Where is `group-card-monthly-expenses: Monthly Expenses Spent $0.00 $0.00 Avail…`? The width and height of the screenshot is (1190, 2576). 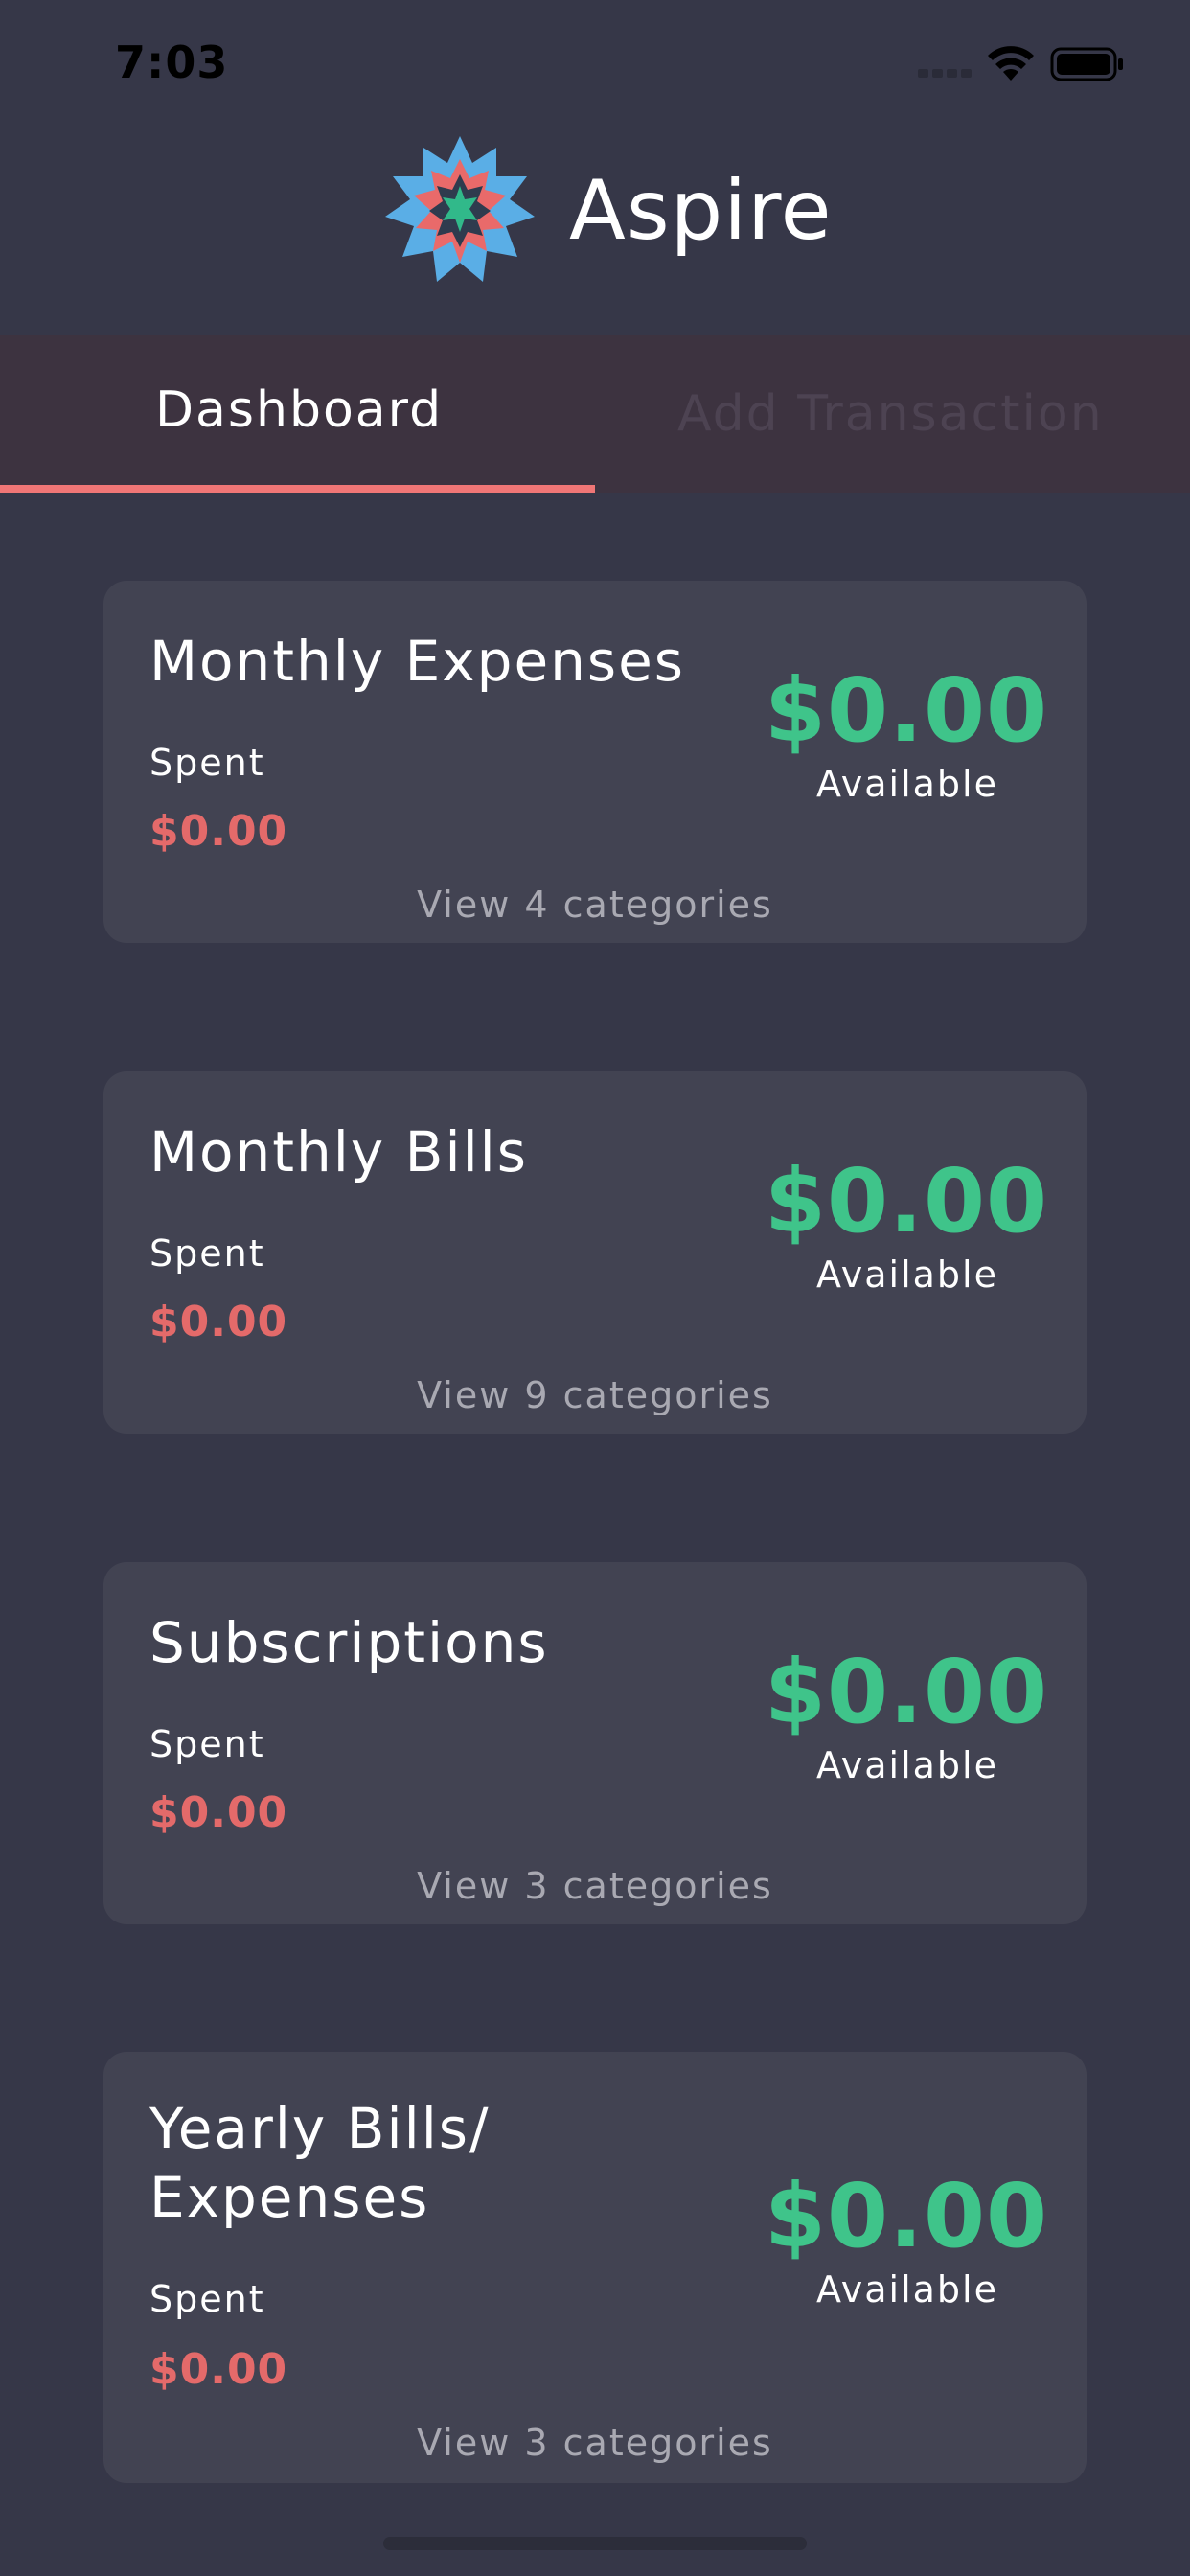
group-card-monthly-expenses: Monthly Expenses Spent $0.00 $0.00 Avail… is located at coordinates (595, 762).